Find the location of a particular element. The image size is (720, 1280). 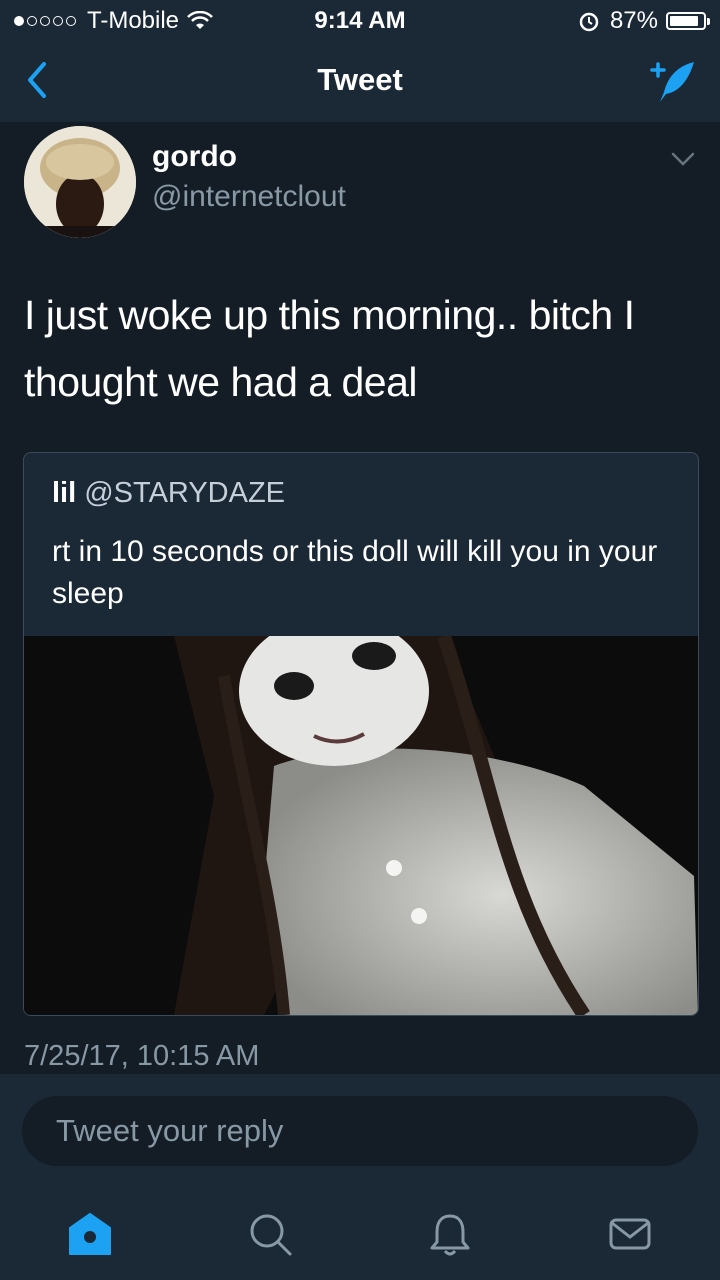

battery-info: 87% is located at coordinates (644, 21).